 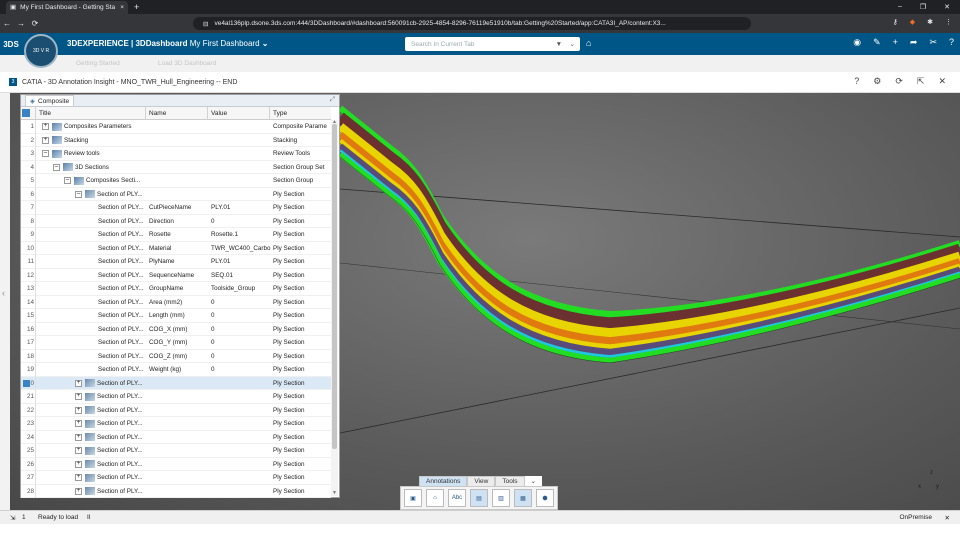 I want to click on search-input: Search In Current Tab ▼ ⌄, so click(x=492, y=44).